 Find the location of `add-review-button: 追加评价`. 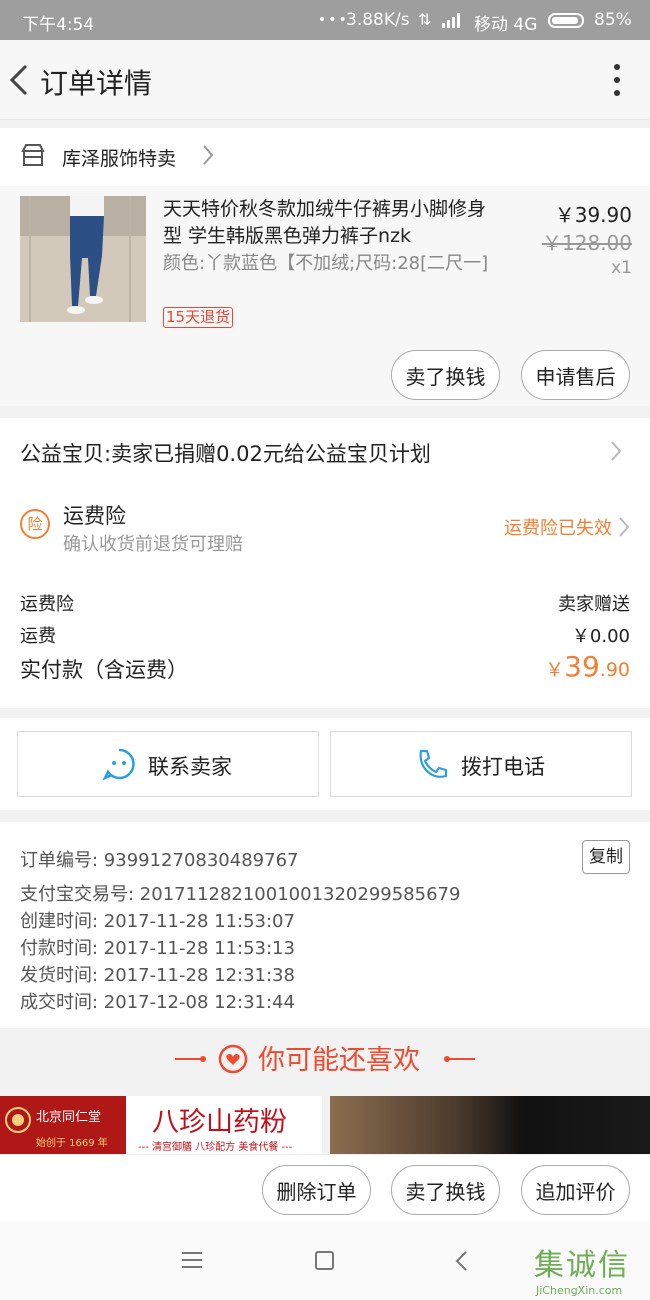

add-review-button: 追加评价 is located at coordinates (575, 1190).